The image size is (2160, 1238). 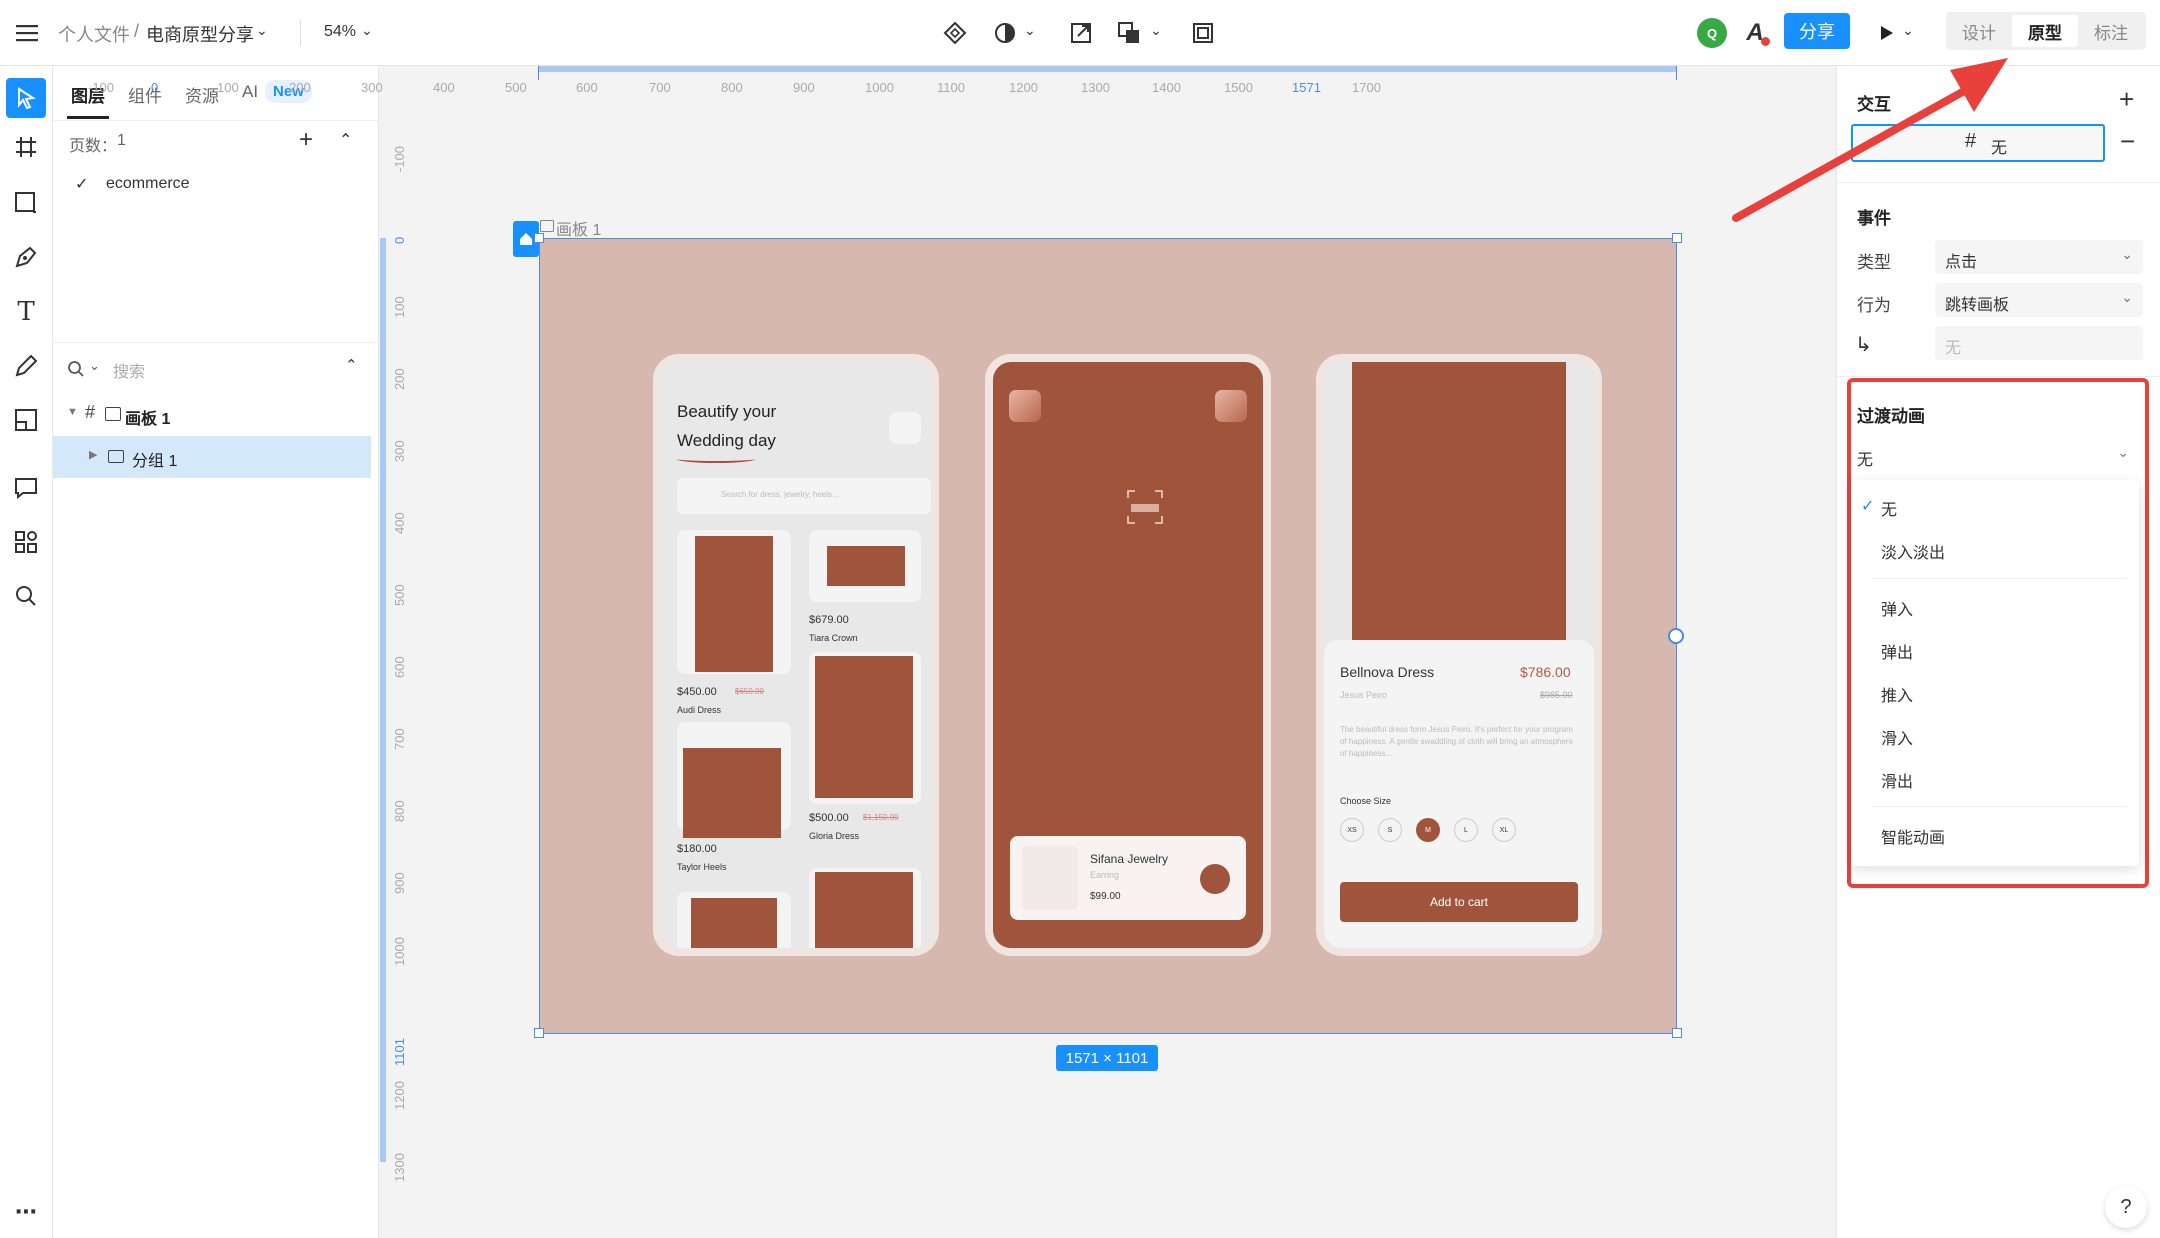 I want to click on collapse-all-icon: ⌃, so click(x=351, y=365).